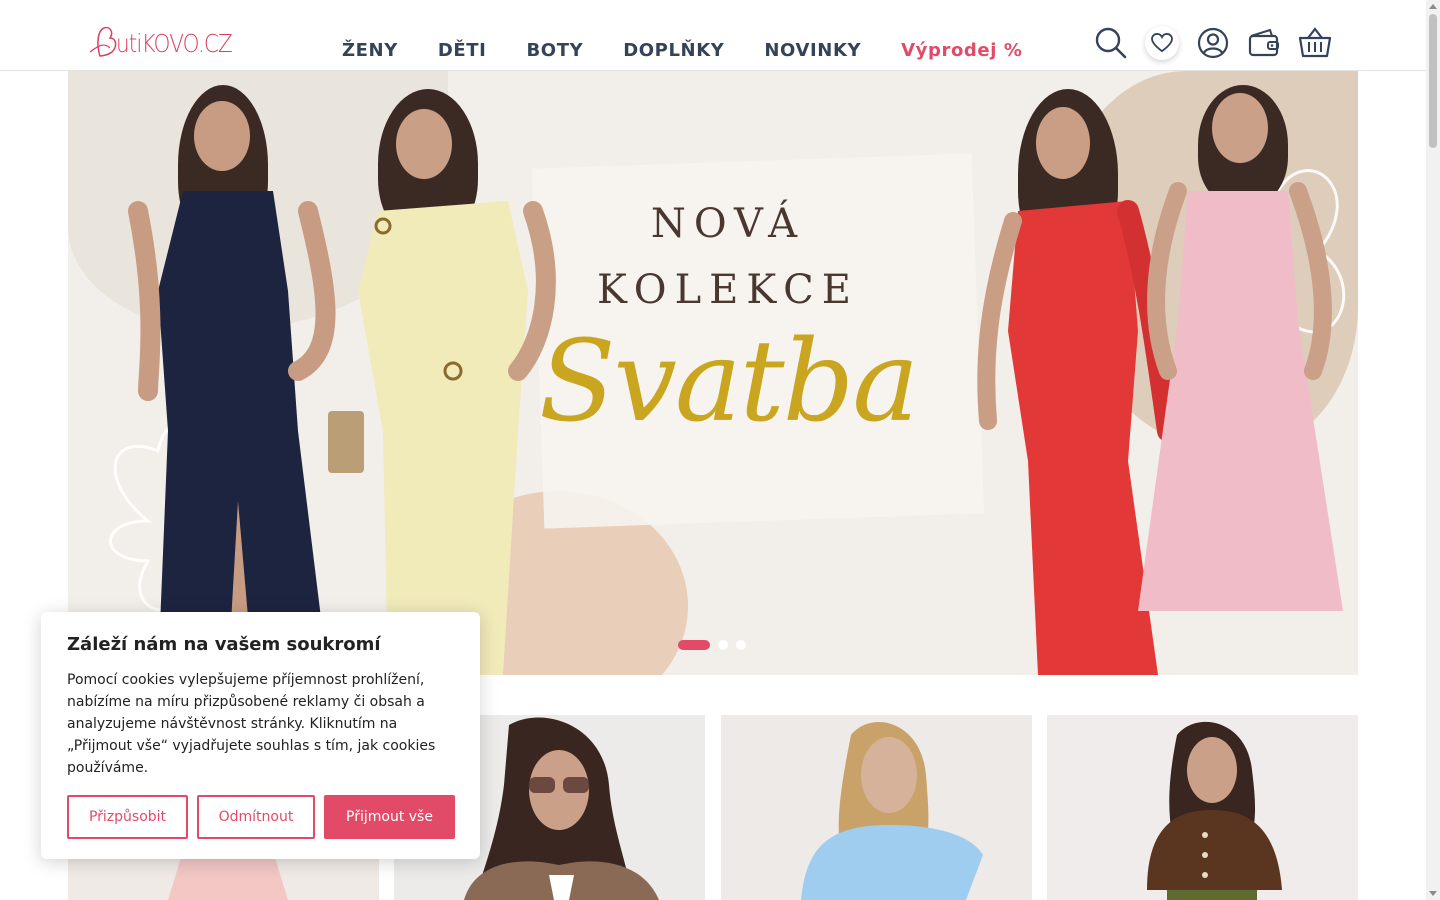 This screenshot has width=1440, height=900. What do you see at coordinates (1111, 43) in the screenshot?
I see `search-icon` at bounding box center [1111, 43].